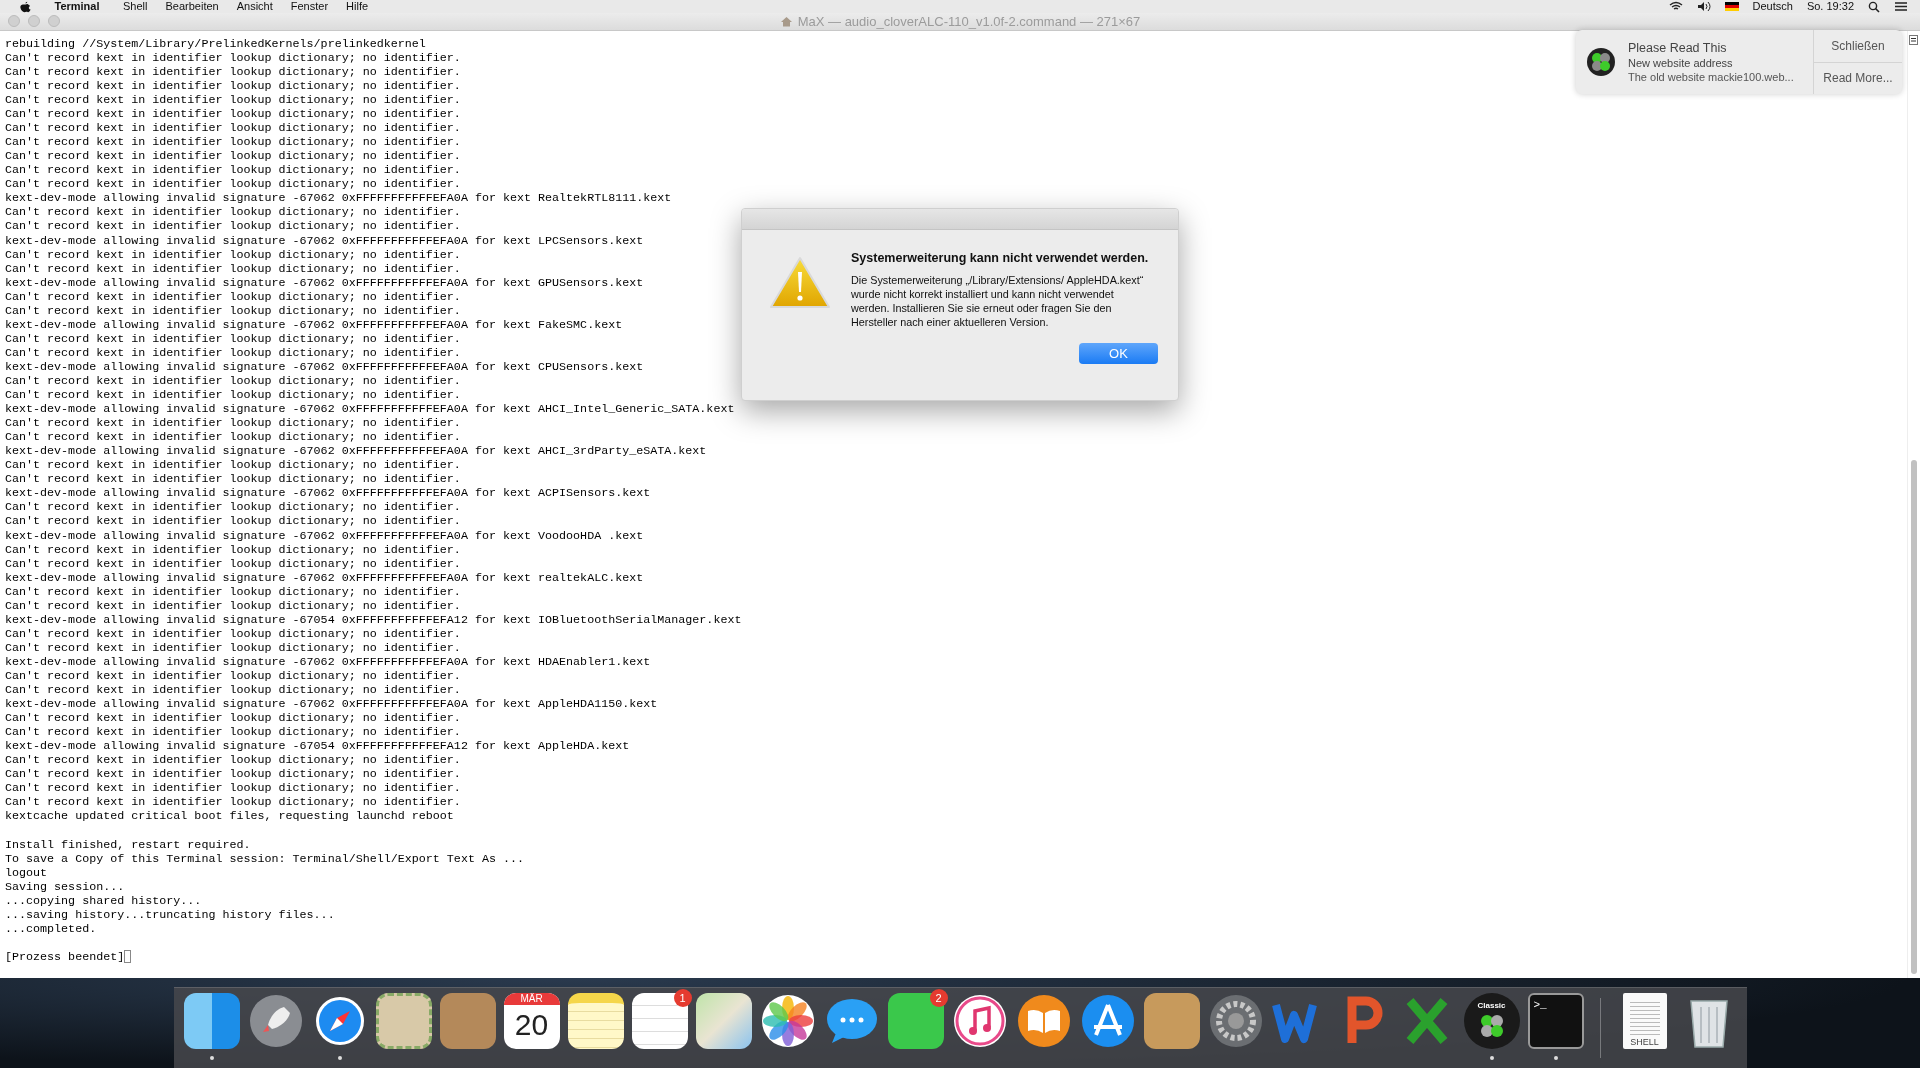 The image size is (1920, 1068). What do you see at coordinates (1874, 6) in the screenshot?
I see `search-icon` at bounding box center [1874, 6].